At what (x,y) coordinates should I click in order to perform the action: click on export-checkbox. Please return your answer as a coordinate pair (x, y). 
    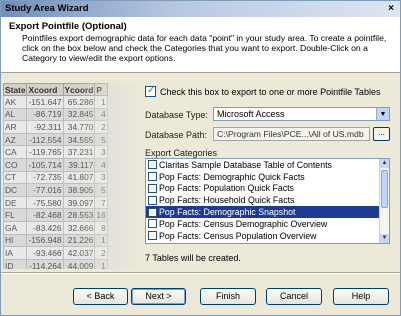
    Looking at the image, I should click on (150, 91).